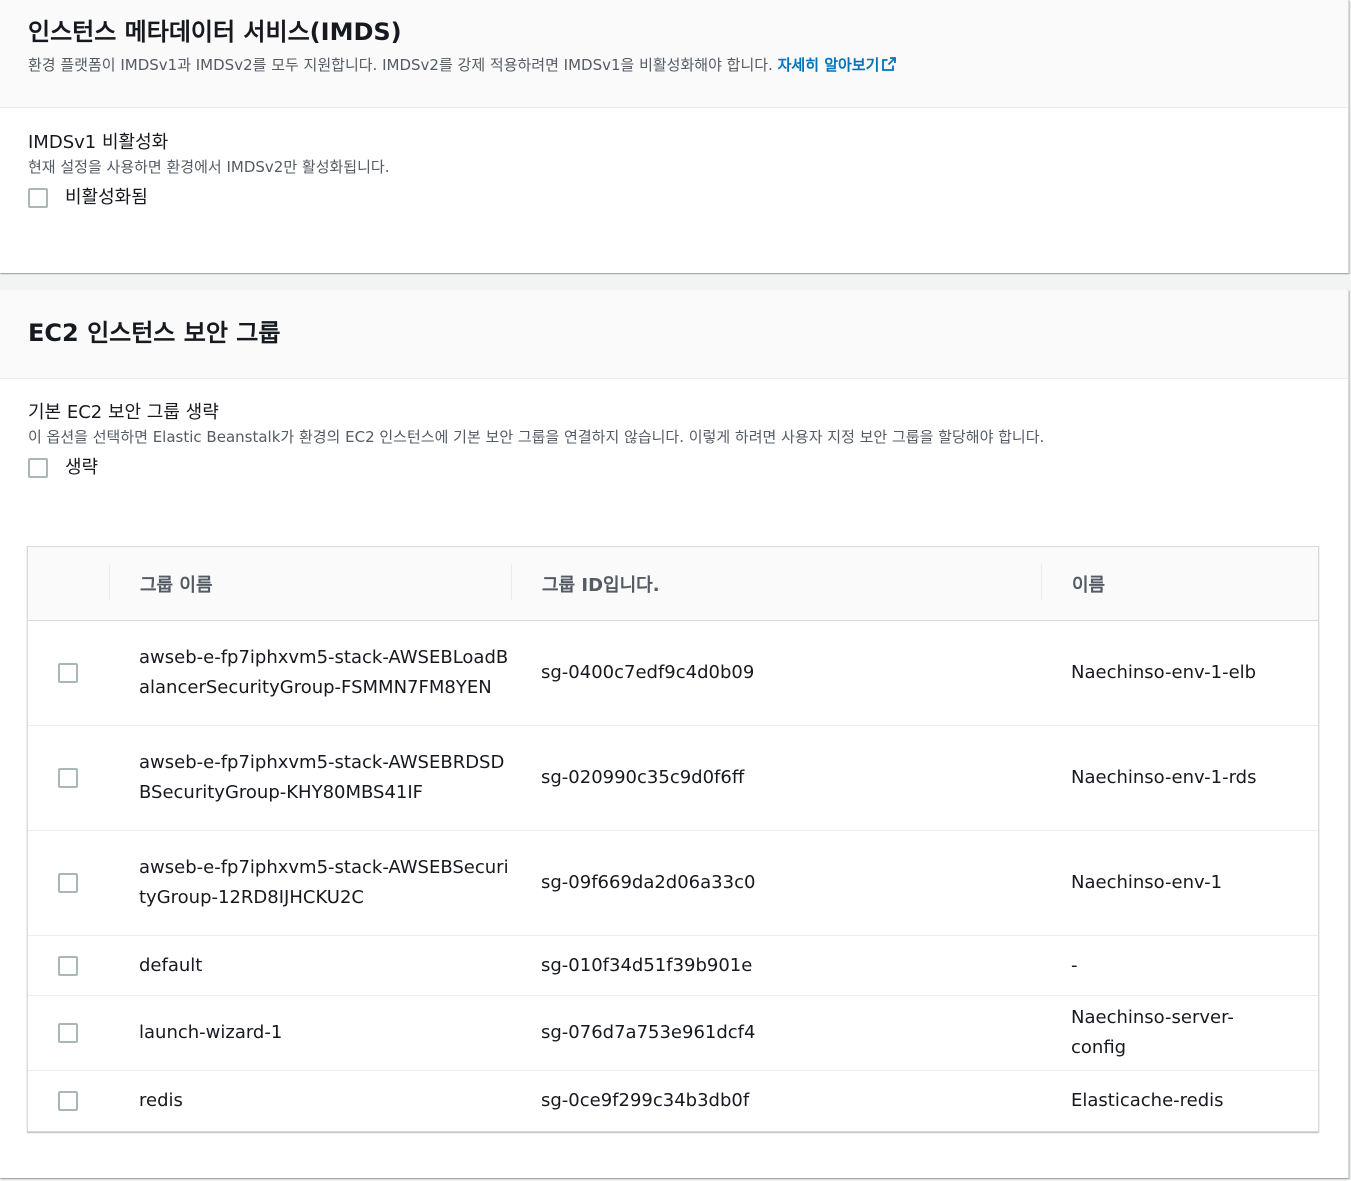 This screenshot has width=1351, height=1181. What do you see at coordinates (647, 965) in the screenshot?
I see `group-id-cell: sg-010f34d51f39b901e` at bounding box center [647, 965].